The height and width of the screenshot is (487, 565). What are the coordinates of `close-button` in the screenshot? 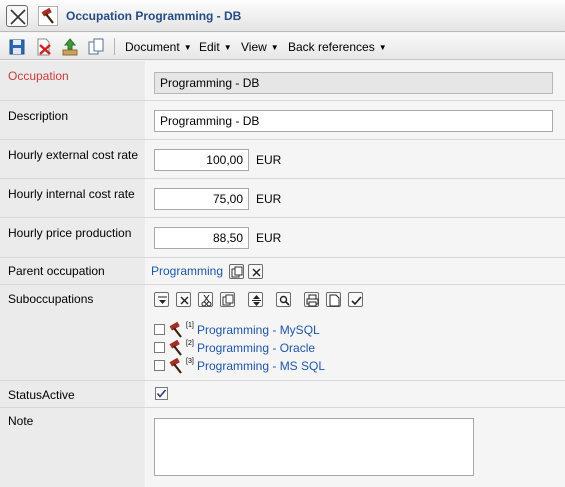 It's located at (17, 16).